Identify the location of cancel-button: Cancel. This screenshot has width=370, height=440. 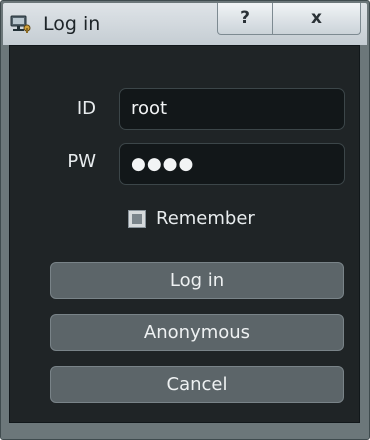
(197, 384).